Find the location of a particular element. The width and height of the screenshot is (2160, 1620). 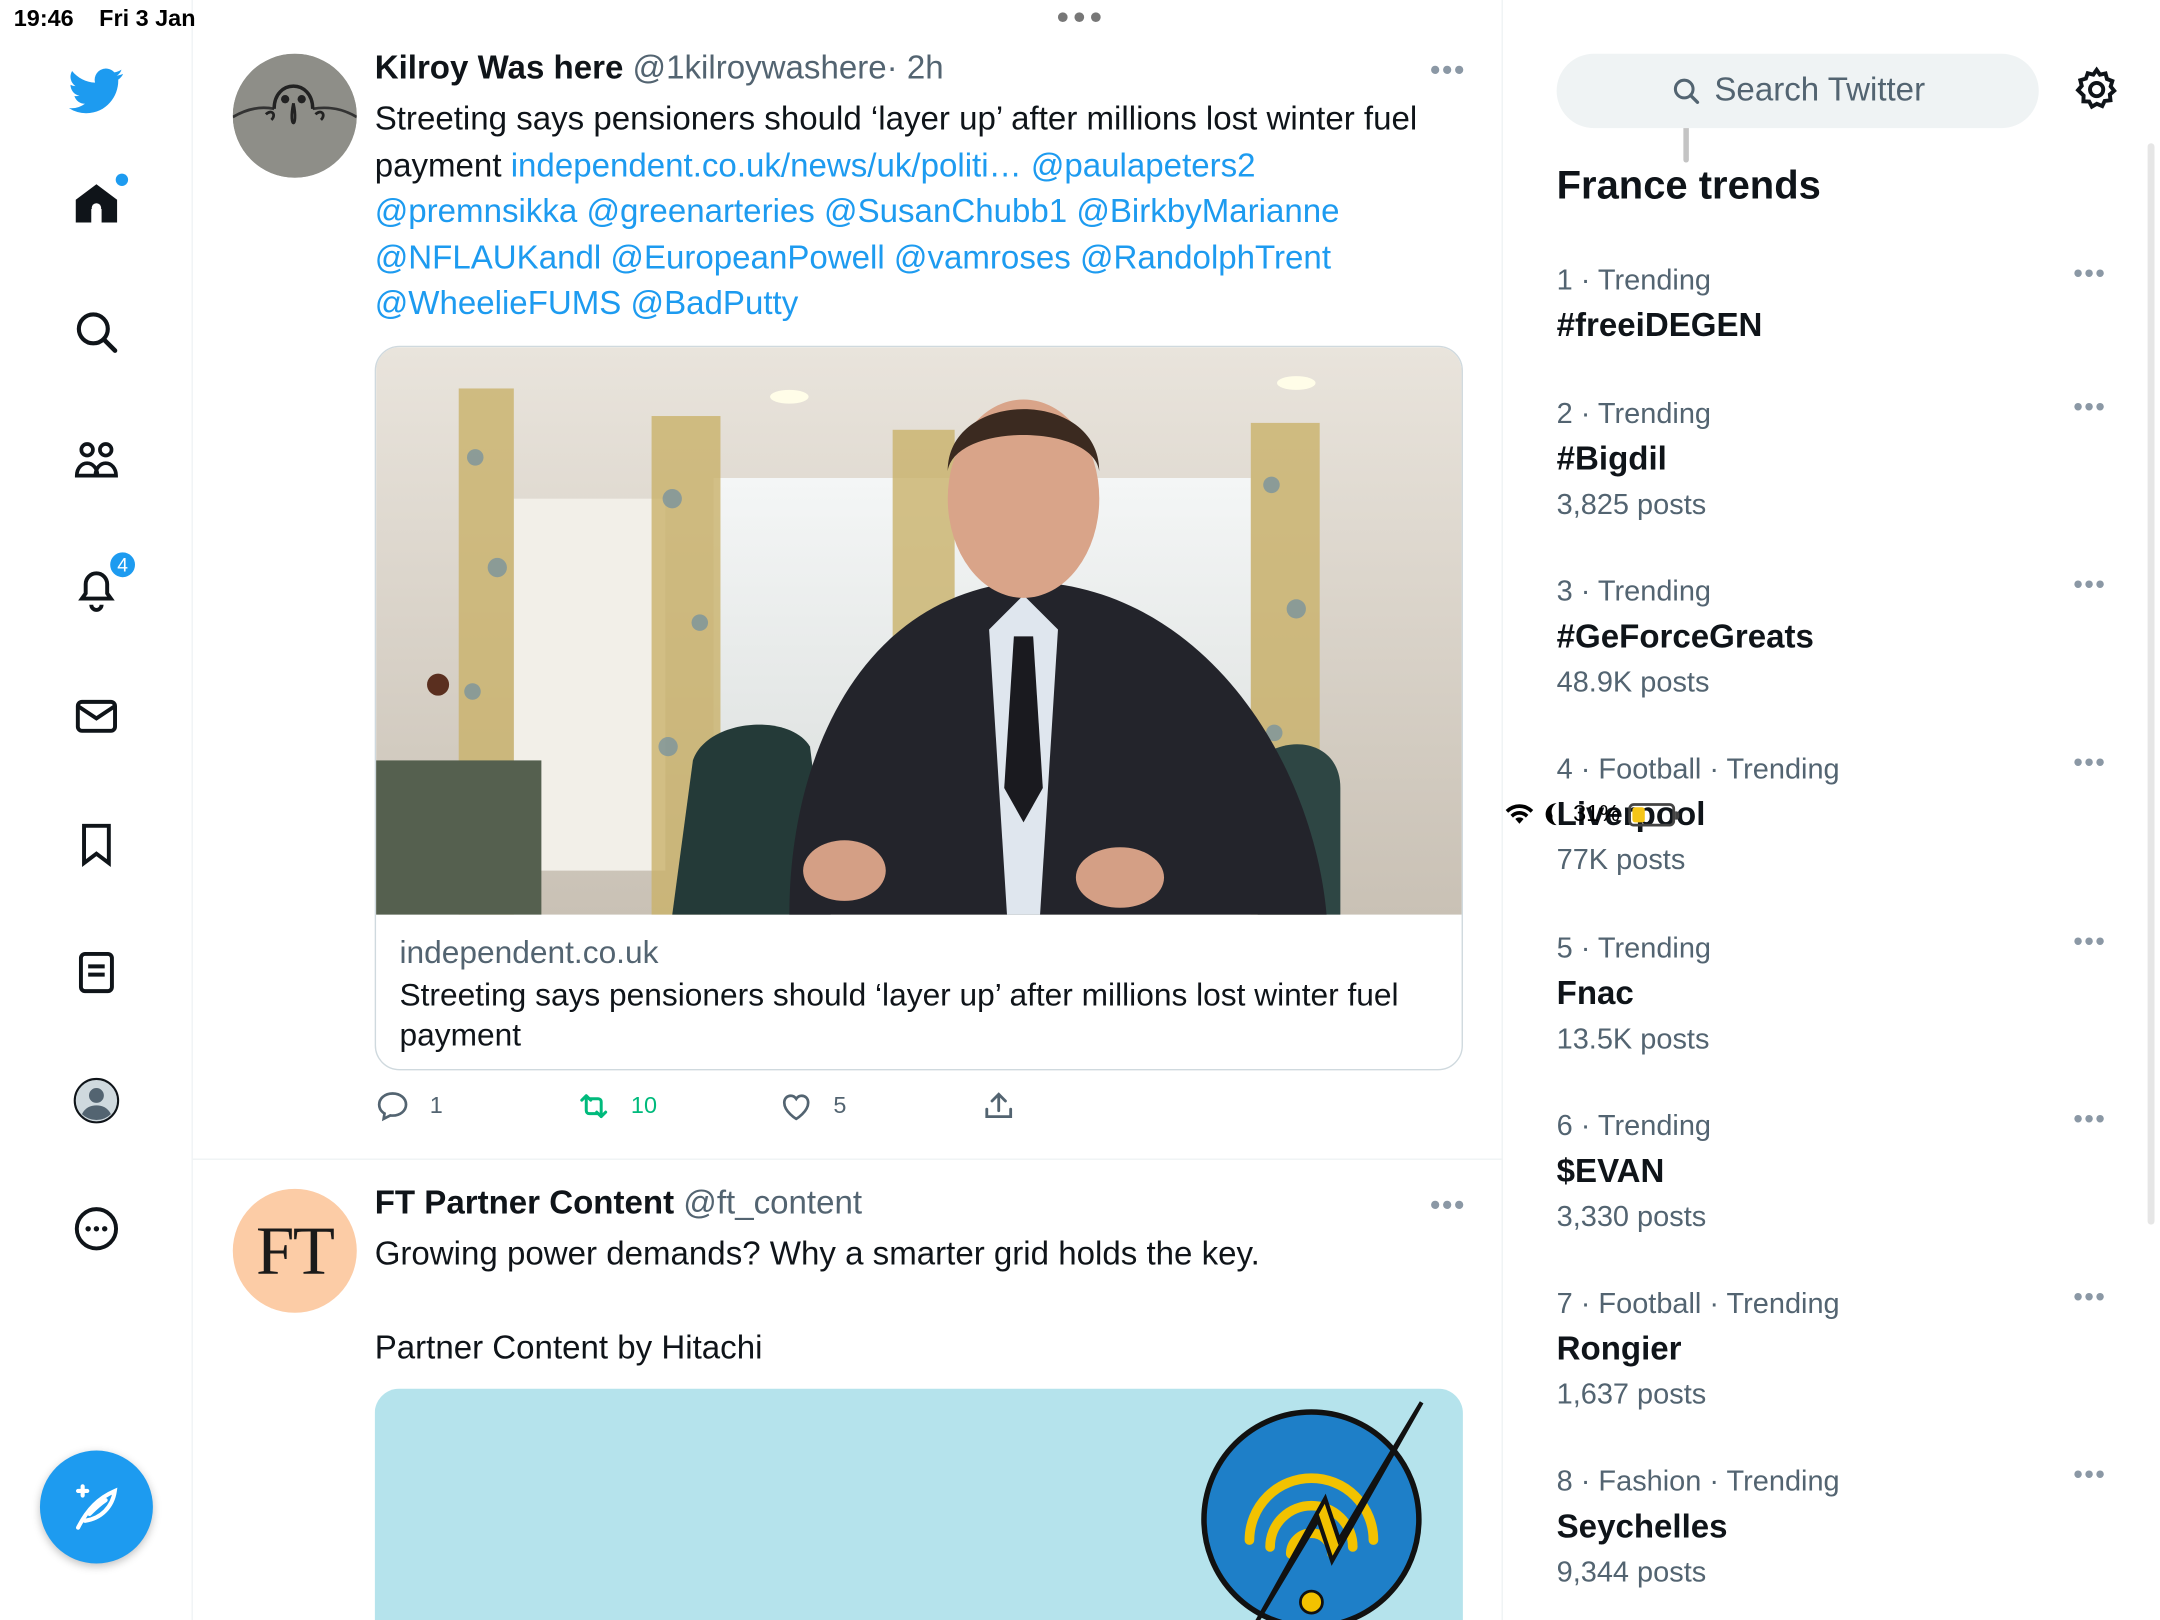

nav-profile is located at coordinates (96, 1100).